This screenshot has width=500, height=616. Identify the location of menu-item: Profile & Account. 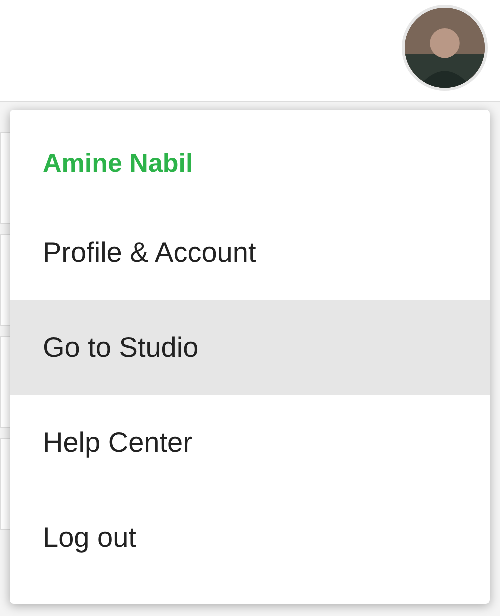
(250, 252).